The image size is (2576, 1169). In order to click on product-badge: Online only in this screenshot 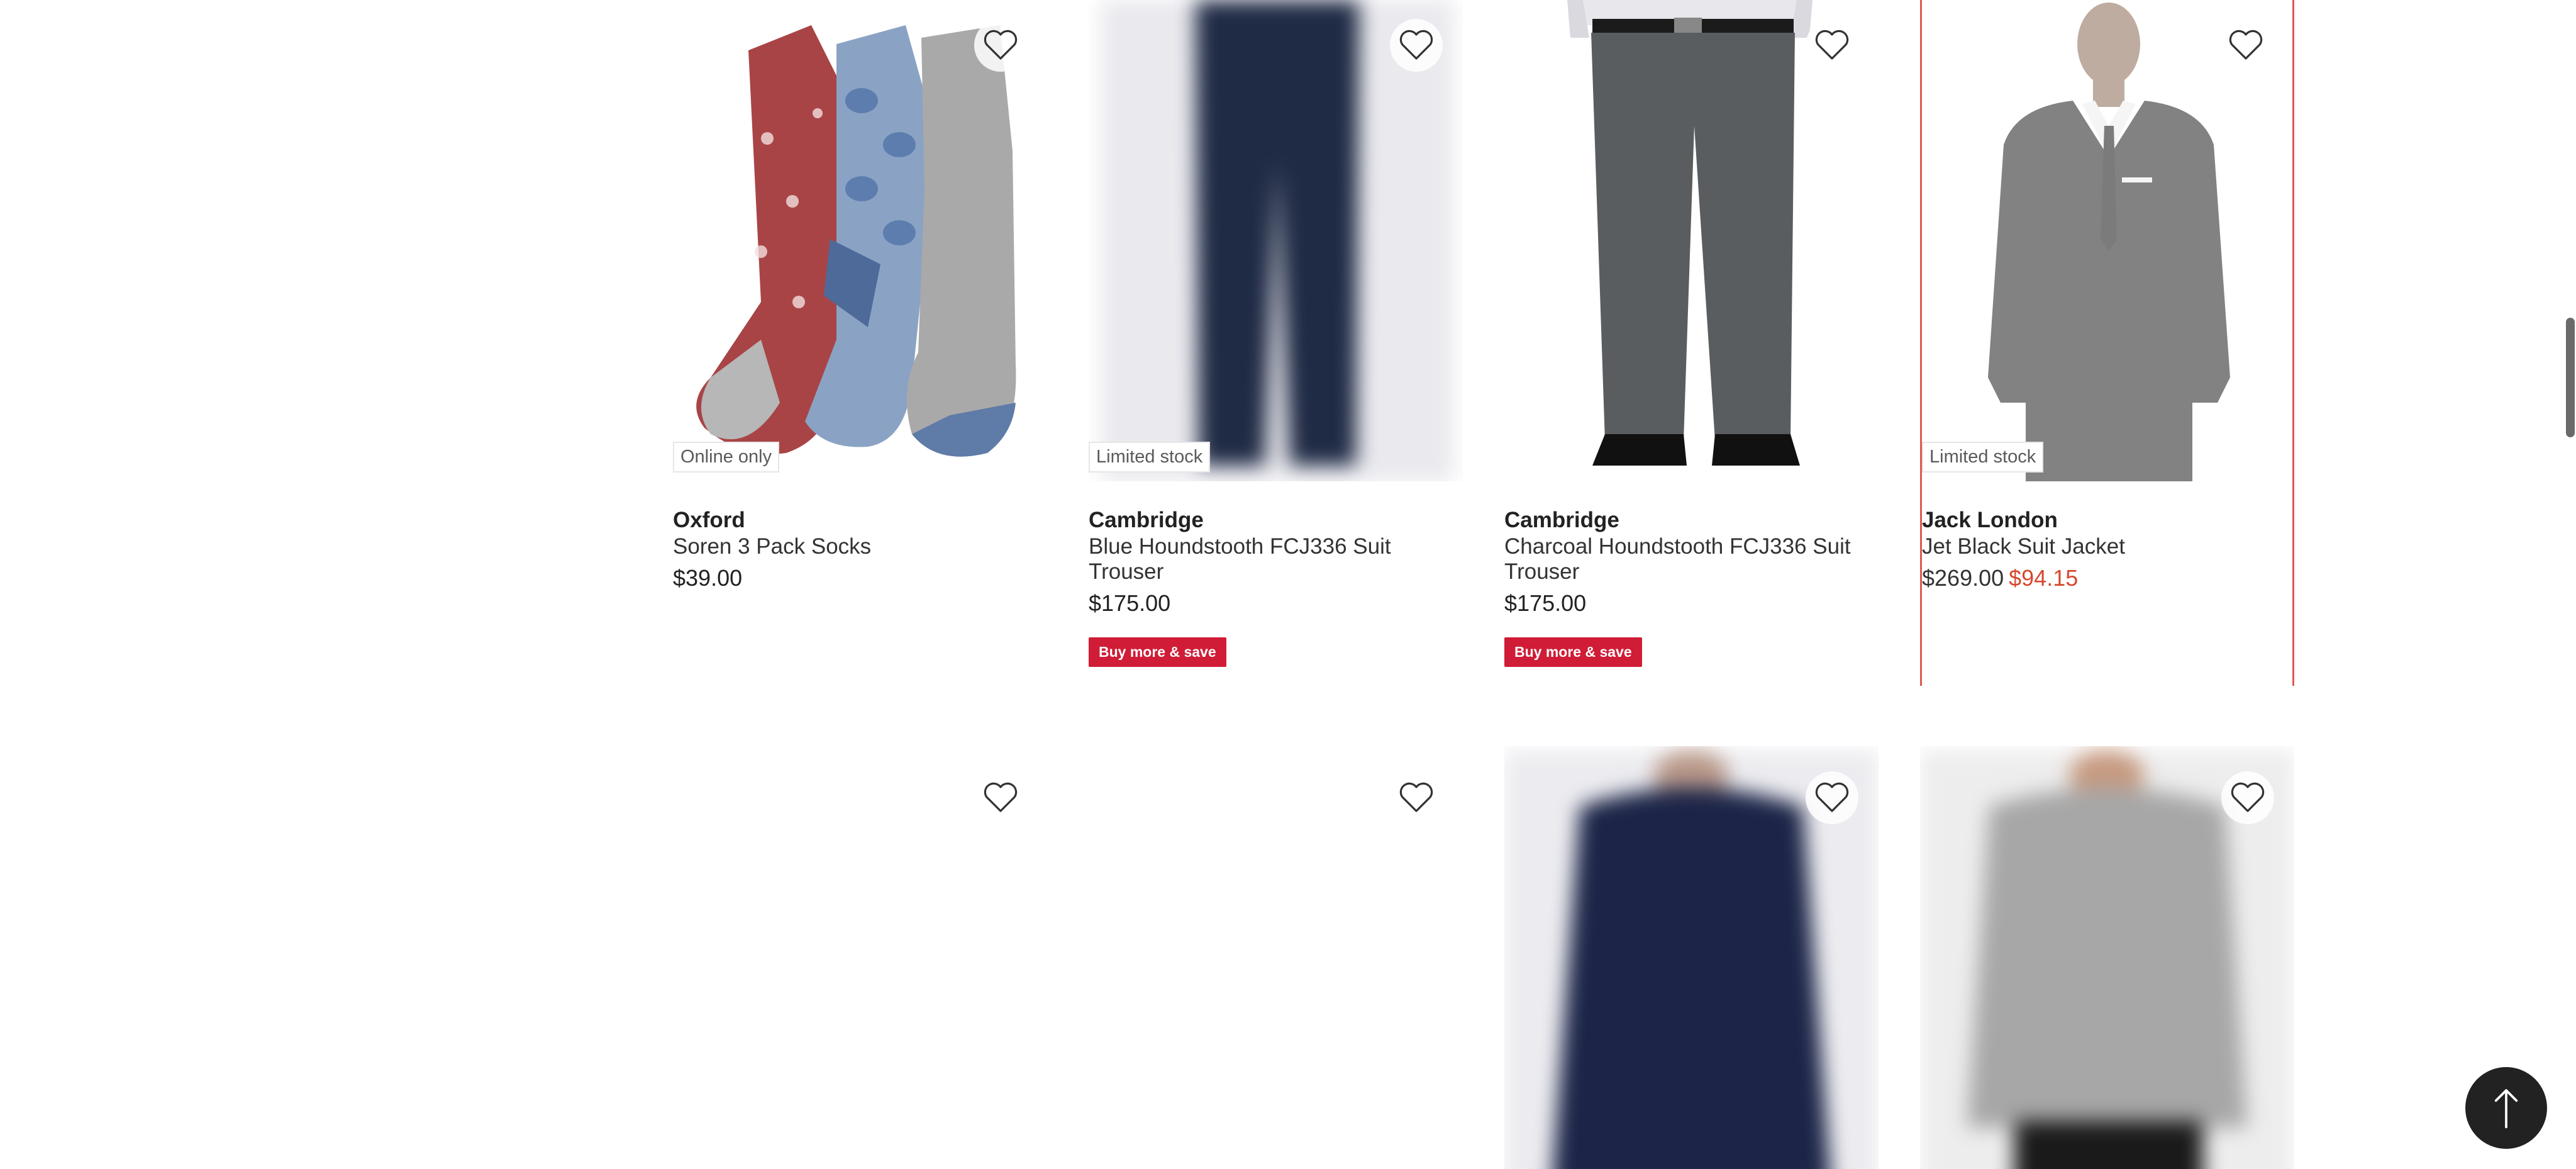, I will do `click(726, 457)`.